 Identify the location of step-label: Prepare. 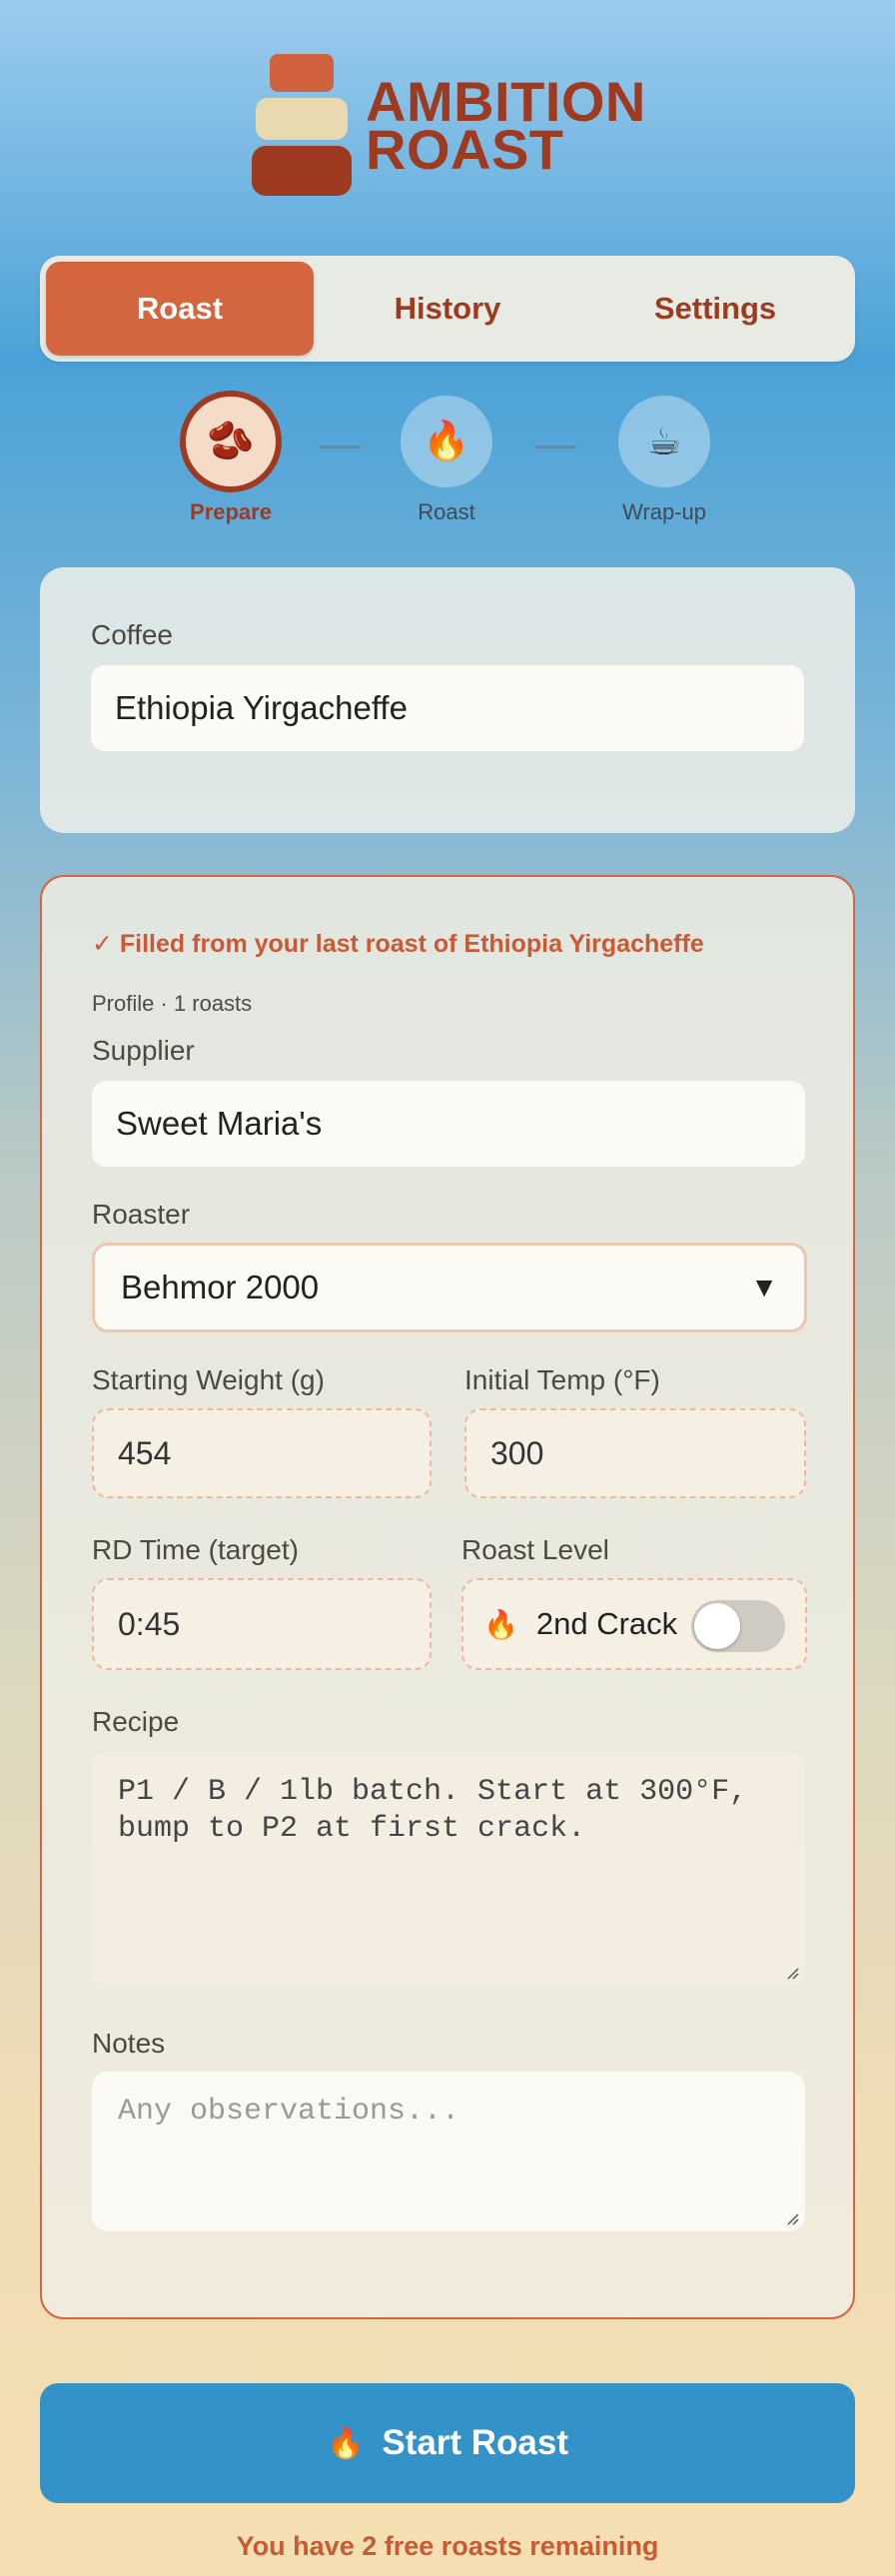
(231, 511).